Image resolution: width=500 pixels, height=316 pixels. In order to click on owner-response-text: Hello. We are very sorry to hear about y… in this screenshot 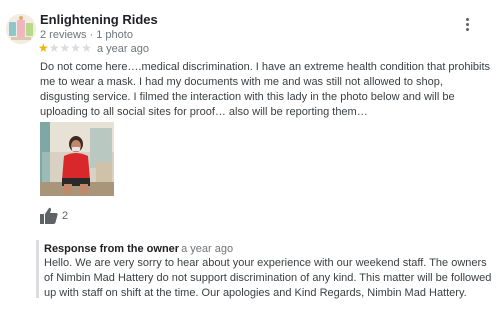, I will do `click(268, 278)`.